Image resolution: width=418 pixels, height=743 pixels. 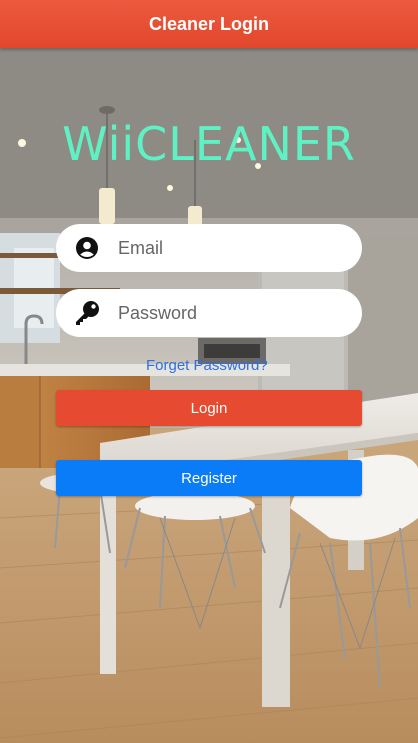 I want to click on email-field-container, so click(x=209, y=248).